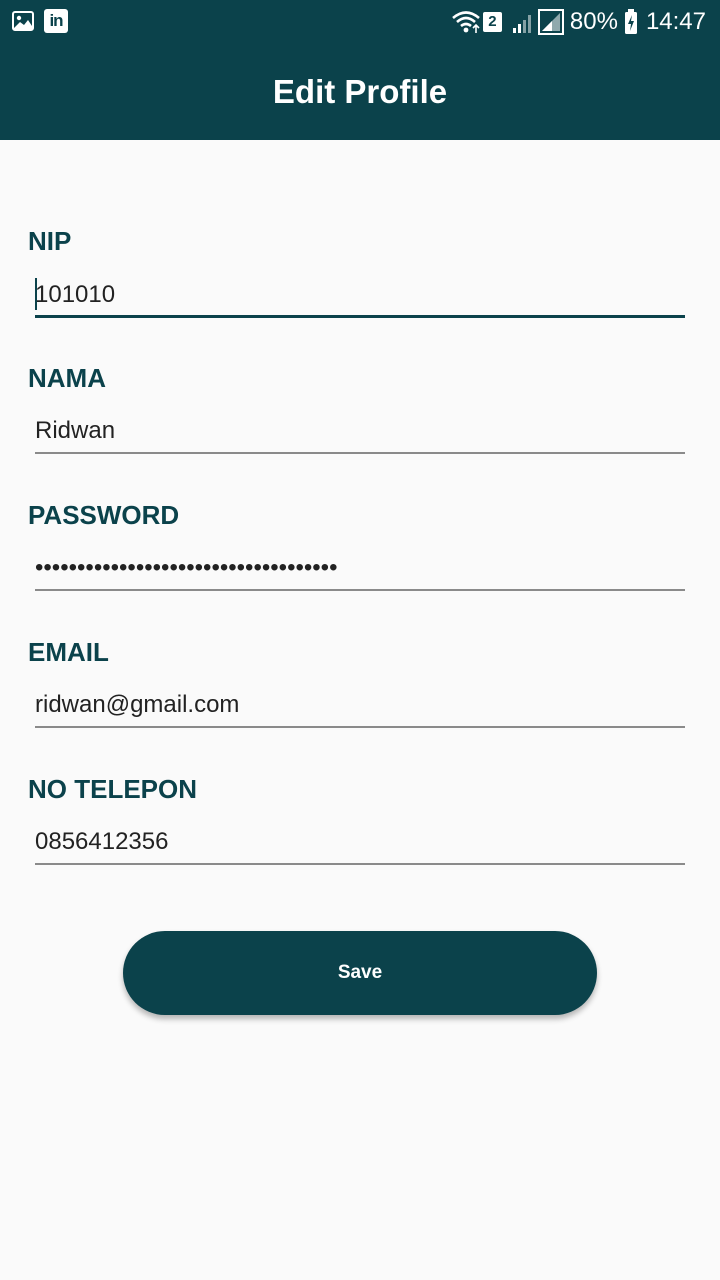 Image resolution: width=720 pixels, height=1280 pixels. I want to click on password-input, so click(360, 569).